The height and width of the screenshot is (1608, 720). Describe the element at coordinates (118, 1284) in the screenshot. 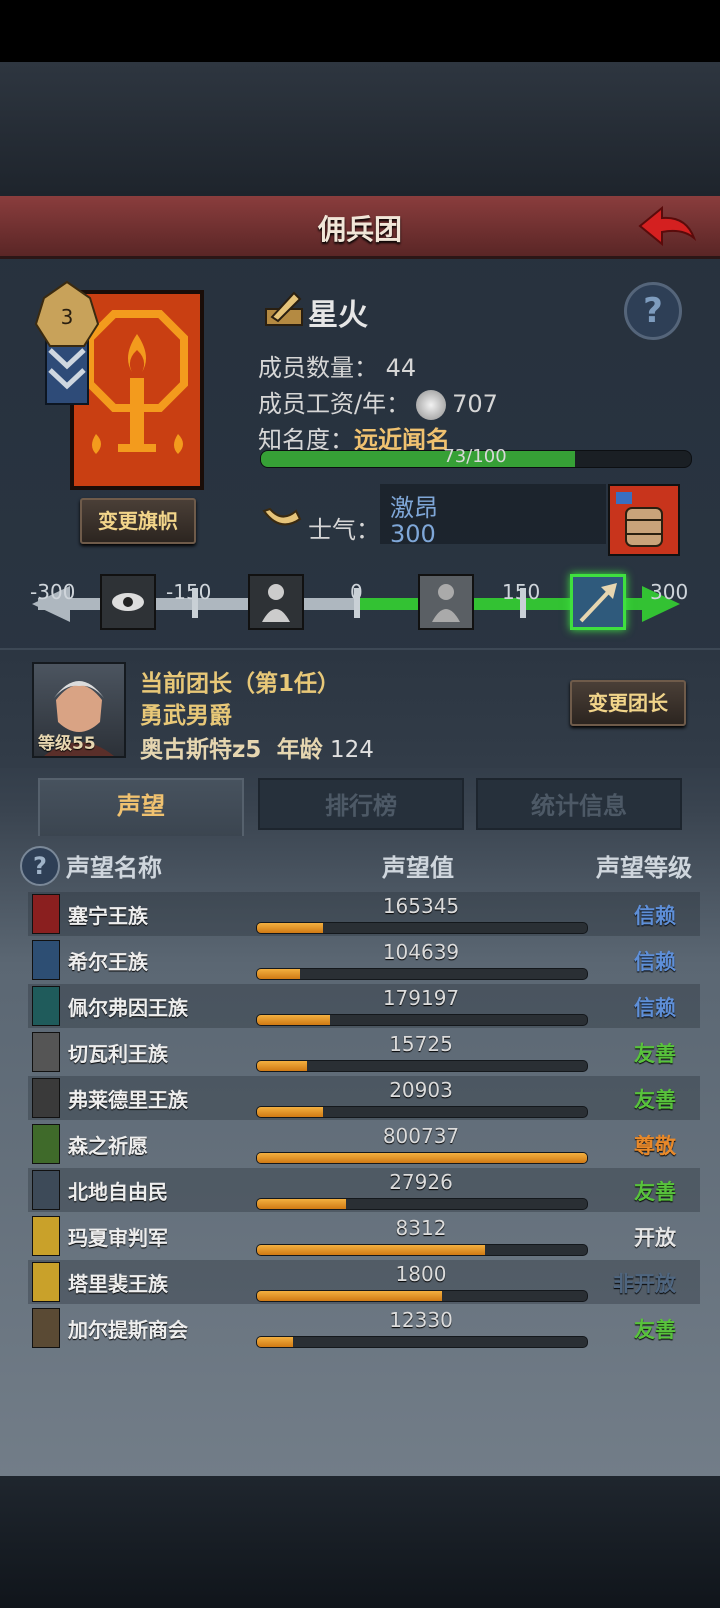

I see `faction-name: 塔里裴王族` at that location.